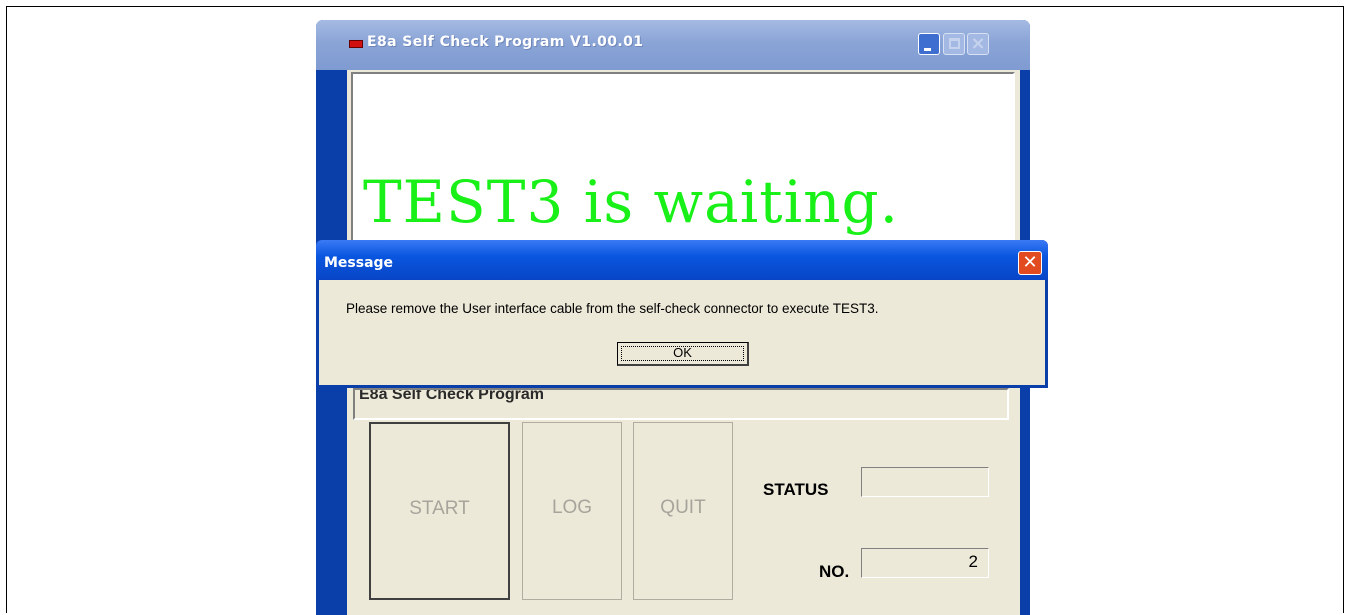 The width and height of the screenshot is (1348, 615). Describe the element at coordinates (572, 511) in the screenshot. I see `log-button: LOG` at that location.